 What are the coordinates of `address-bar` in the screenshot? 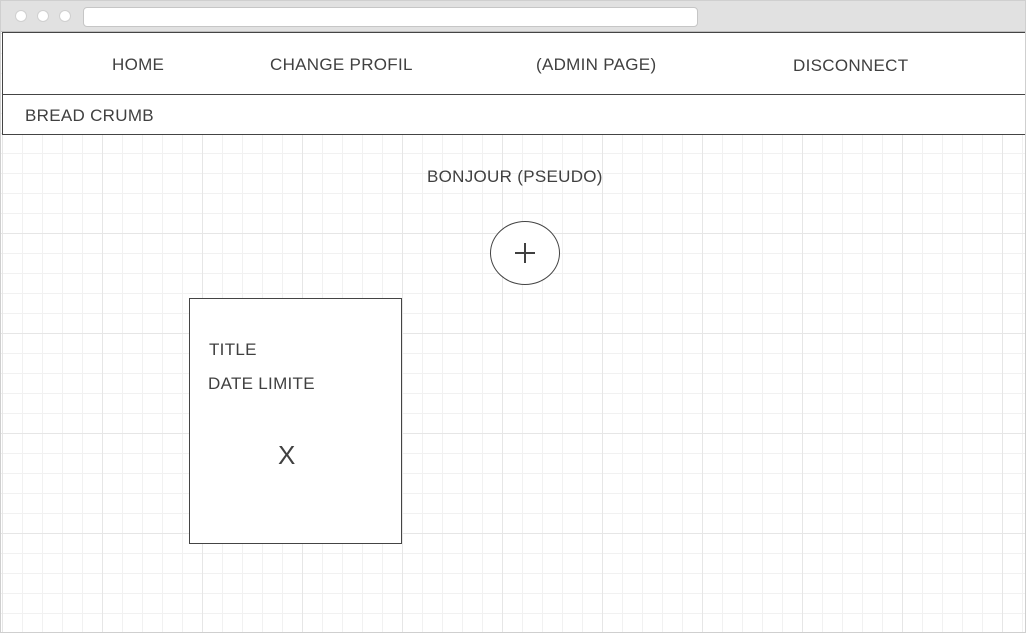 It's located at (390, 17).